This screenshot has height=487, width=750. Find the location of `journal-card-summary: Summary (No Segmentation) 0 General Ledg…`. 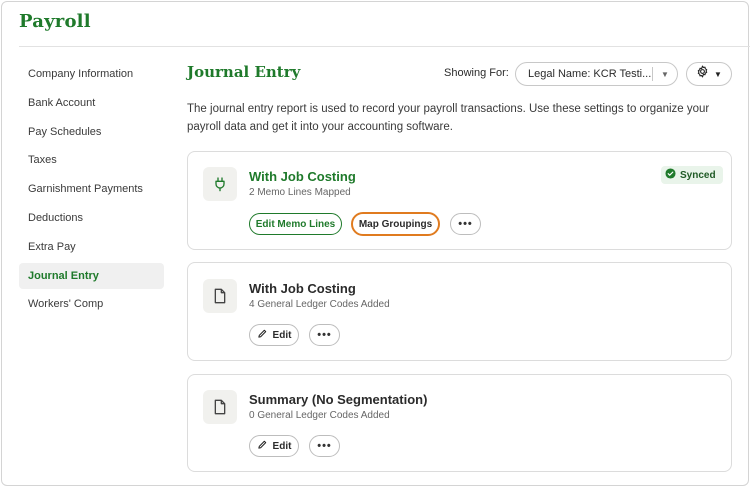

journal-card-summary: Summary (No Segmentation) 0 General Ledg… is located at coordinates (459, 423).